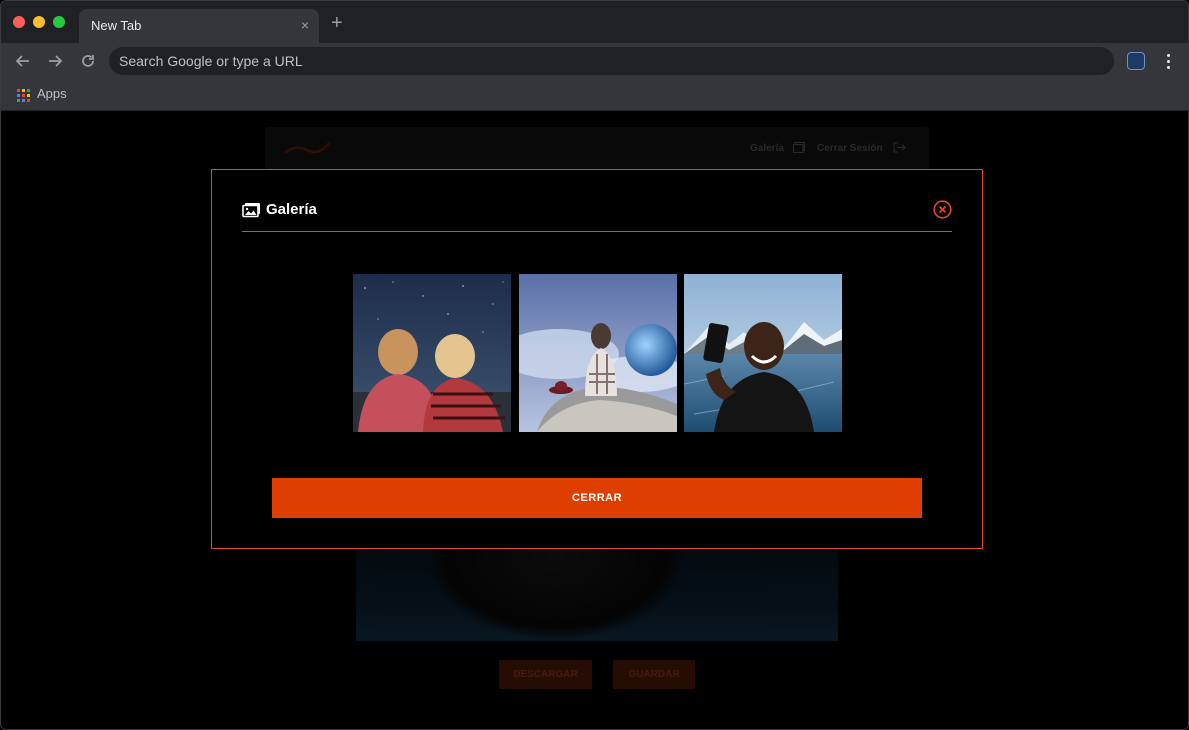  Describe the element at coordinates (594, 22) in the screenshot. I see `tab-bar: New Tab × +` at that location.